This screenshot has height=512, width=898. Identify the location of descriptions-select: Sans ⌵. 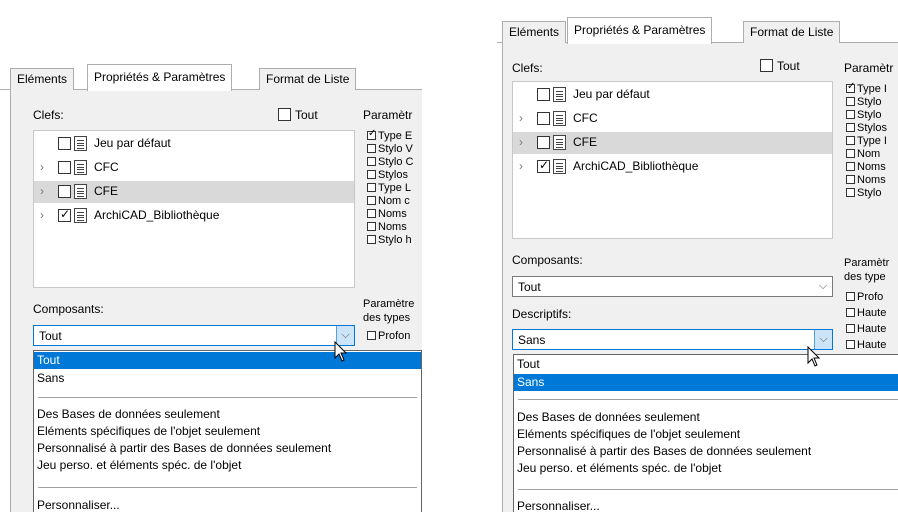
(672, 339).